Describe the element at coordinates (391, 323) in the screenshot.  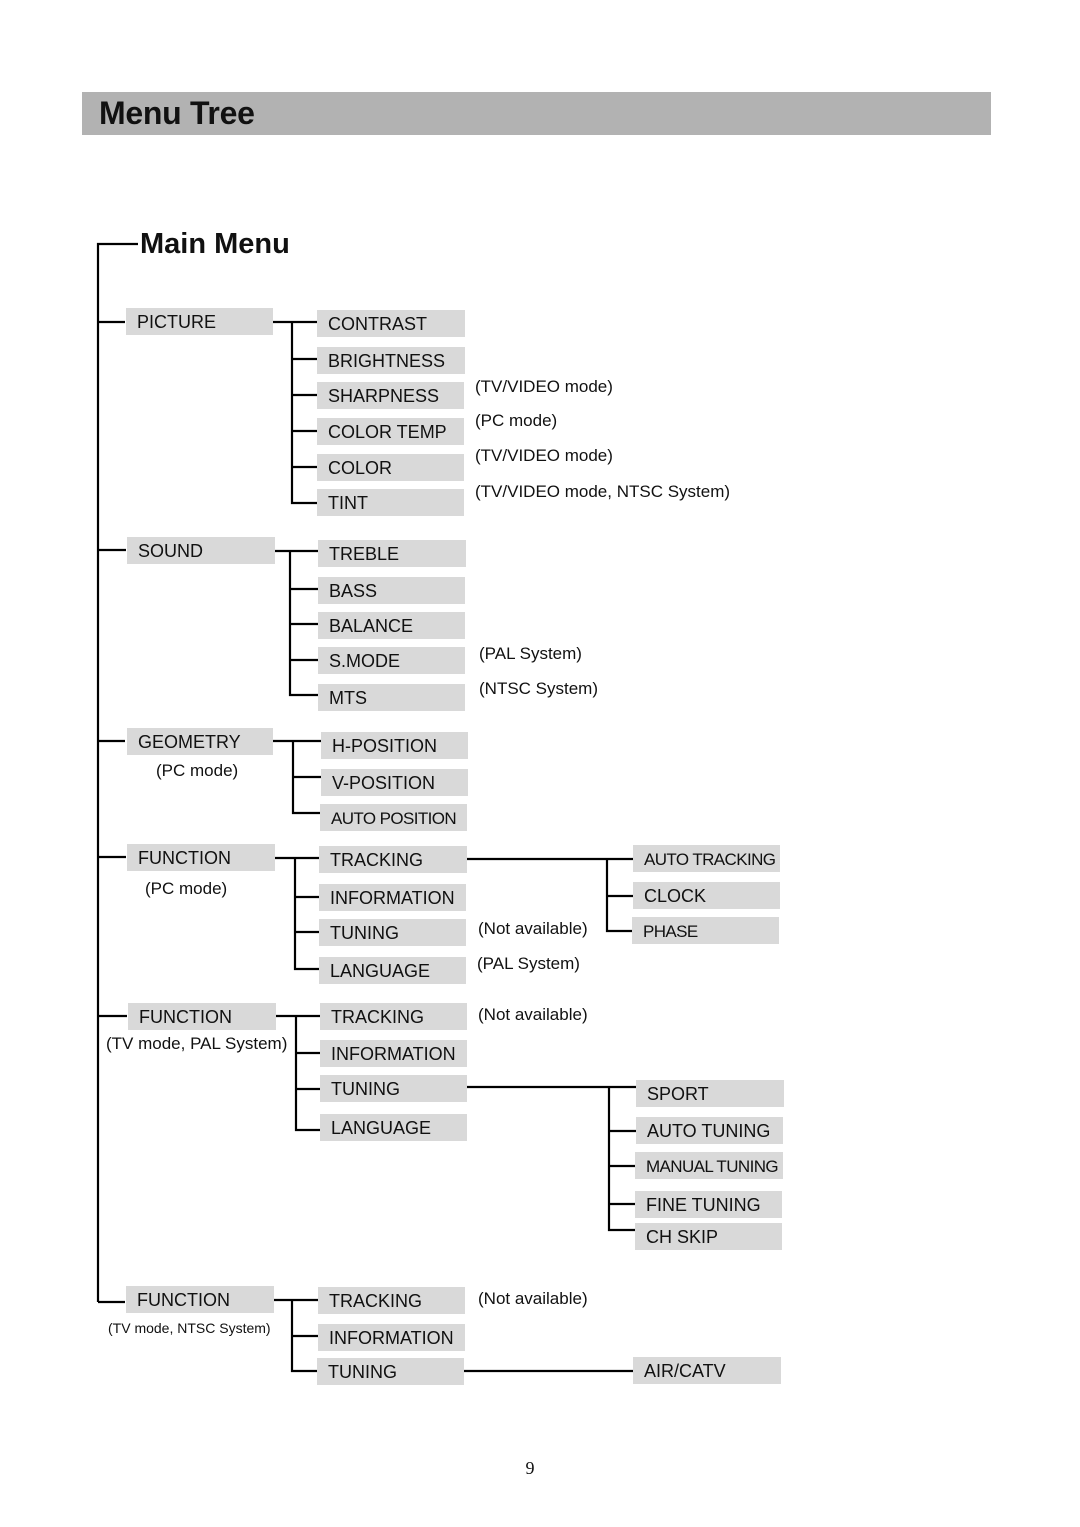
I see `menu-contrast: CONTRAST` at that location.